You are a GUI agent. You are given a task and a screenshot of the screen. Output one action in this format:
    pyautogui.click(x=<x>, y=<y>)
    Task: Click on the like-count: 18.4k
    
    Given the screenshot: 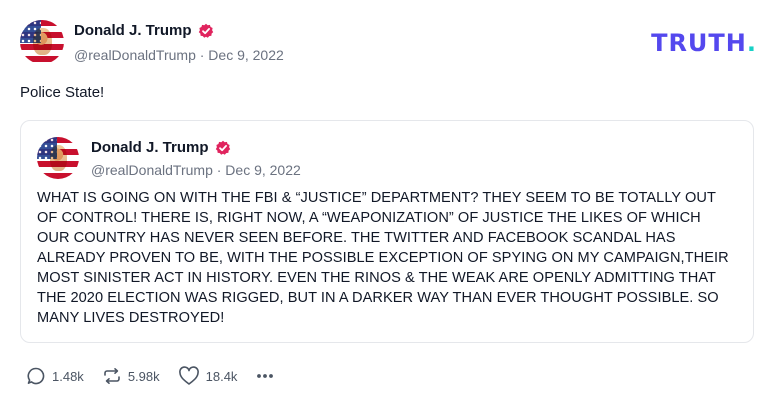 What is the action you would take?
    pyautogui.click(x=221, y=376)
    